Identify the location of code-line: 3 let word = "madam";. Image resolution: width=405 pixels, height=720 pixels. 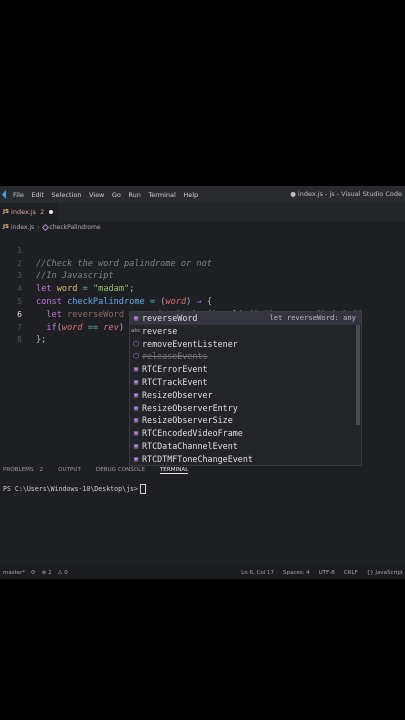
(202, 276).